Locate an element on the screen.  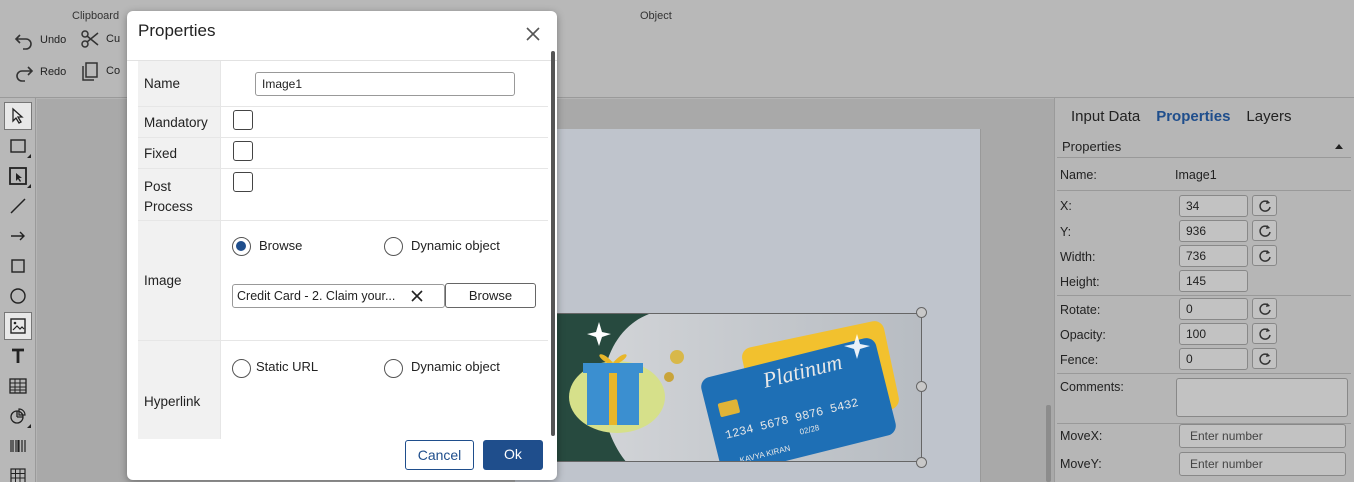
mandatory-row: Mandatory is located at coordinates (343, 122).